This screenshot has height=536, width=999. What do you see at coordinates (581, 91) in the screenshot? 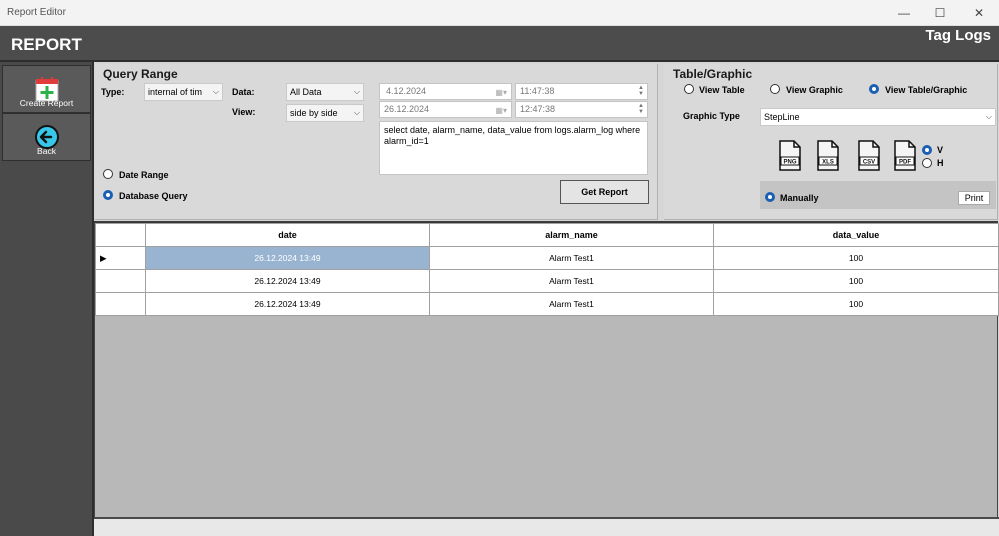
I see `start-time-field: 11:47:38 ▲ ▼` at bounding box center [581, 91].